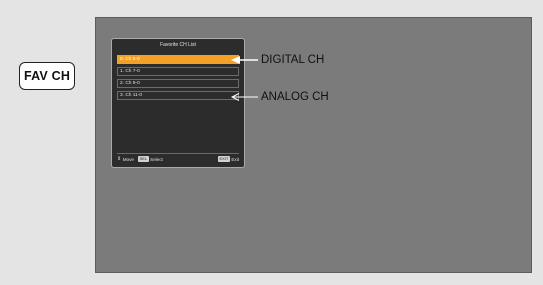 This screenshot has width=543, height=285. What do you see at coordinates (293, 60) in the screenshot?
I see `digital-ch-callout: DIGITAL CH` at bounding box center [293, 60].